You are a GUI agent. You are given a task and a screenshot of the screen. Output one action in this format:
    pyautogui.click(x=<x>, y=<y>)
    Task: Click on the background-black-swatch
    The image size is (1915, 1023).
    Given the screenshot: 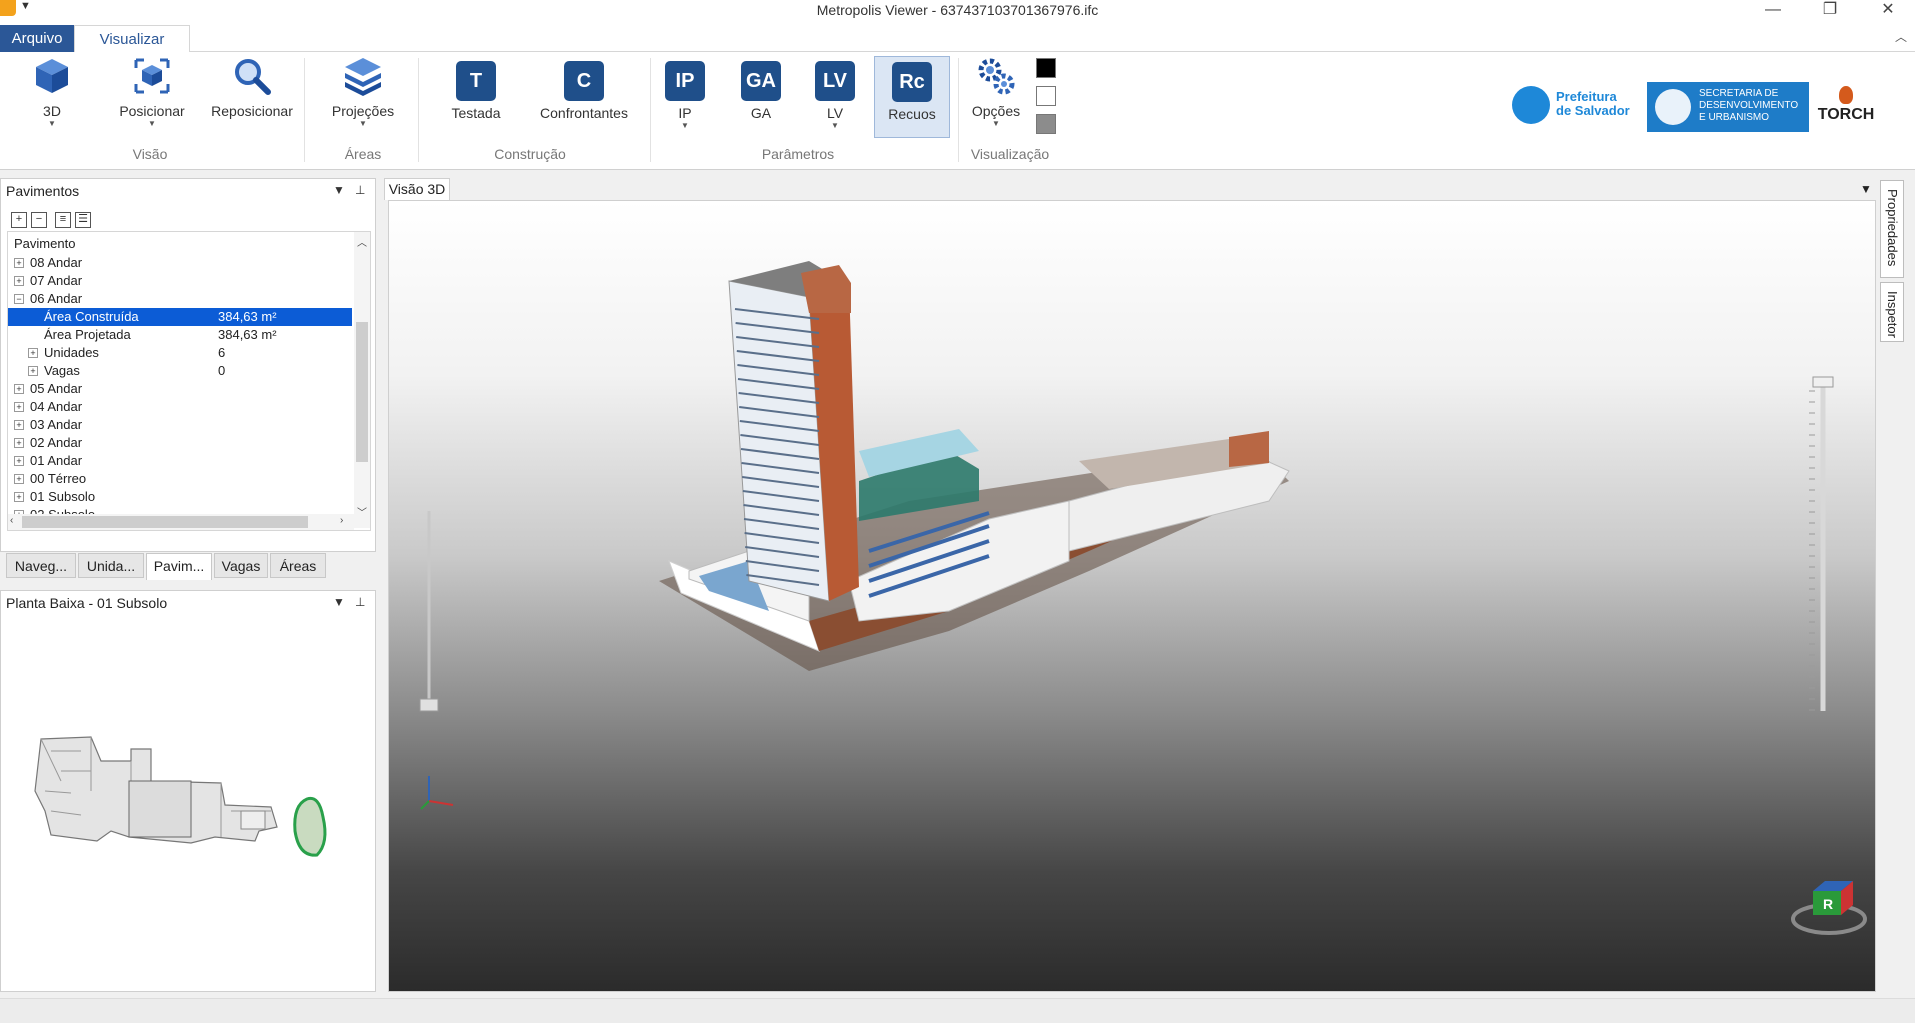 What is the action you would take?
    pyautogui.click(x=1046, y=68)
    